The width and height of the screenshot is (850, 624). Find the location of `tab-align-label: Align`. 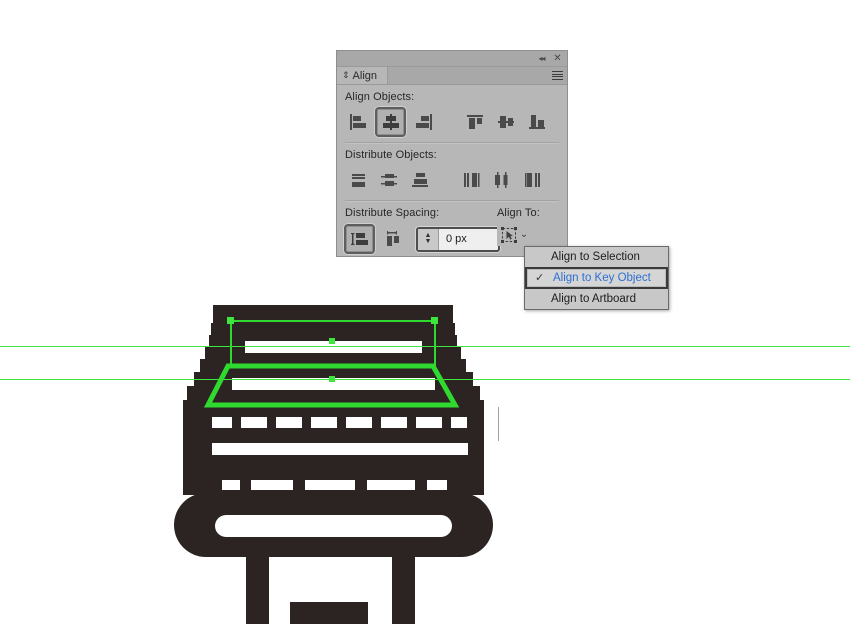

tab-align-label: Align is located at coordinates (365, 75).